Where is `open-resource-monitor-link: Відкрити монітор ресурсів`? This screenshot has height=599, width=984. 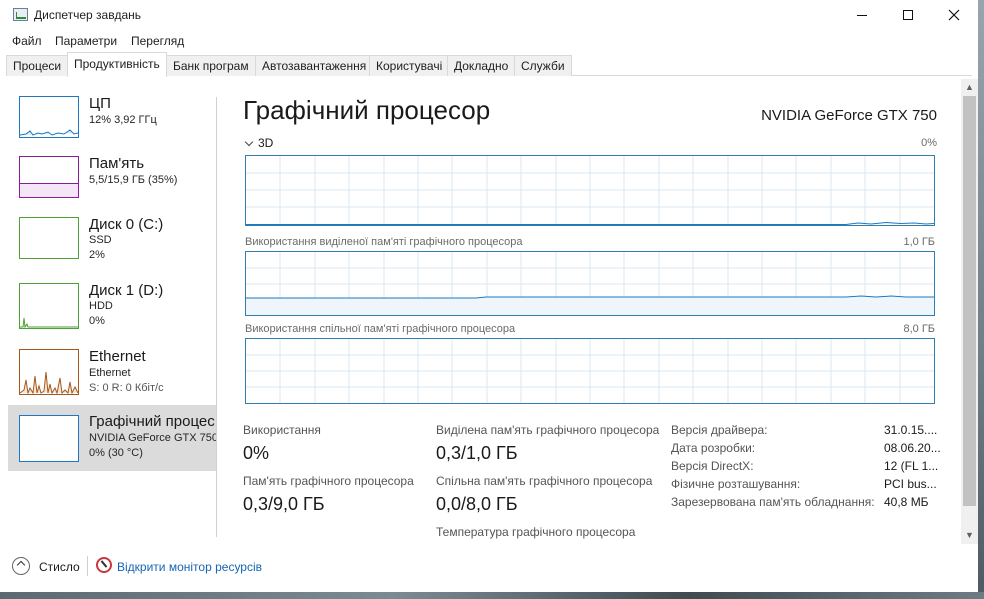 open-resource-monitor-link: Відкрити монітор ресурсів is located at coordinates (189, 567).